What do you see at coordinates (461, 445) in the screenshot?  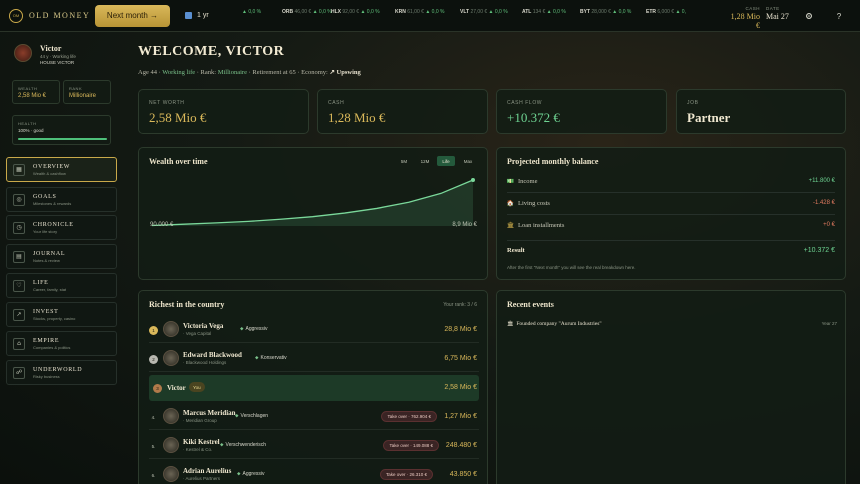 I see `net-worth-value: 248.480 €` at bounding box center [461, 445].